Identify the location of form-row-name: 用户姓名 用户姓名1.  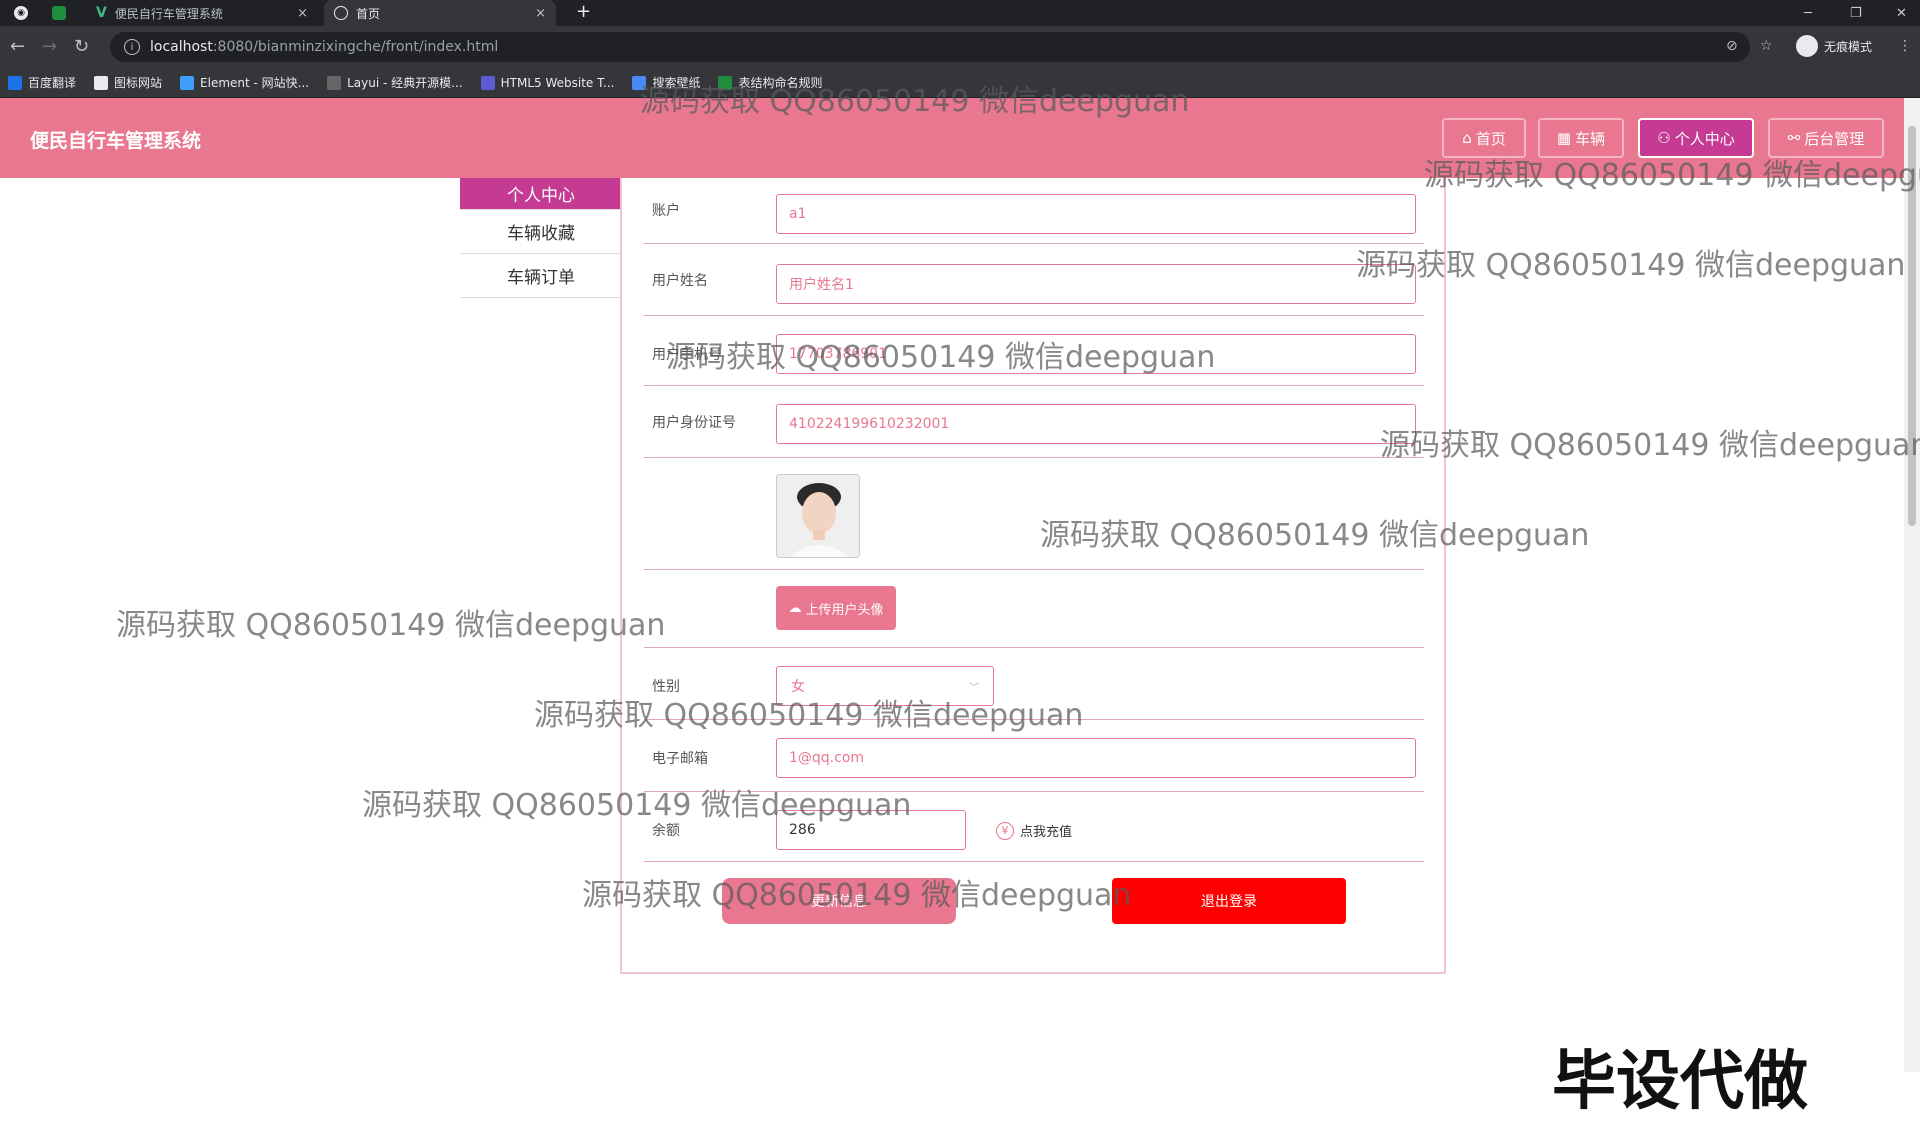
(1034, 280).